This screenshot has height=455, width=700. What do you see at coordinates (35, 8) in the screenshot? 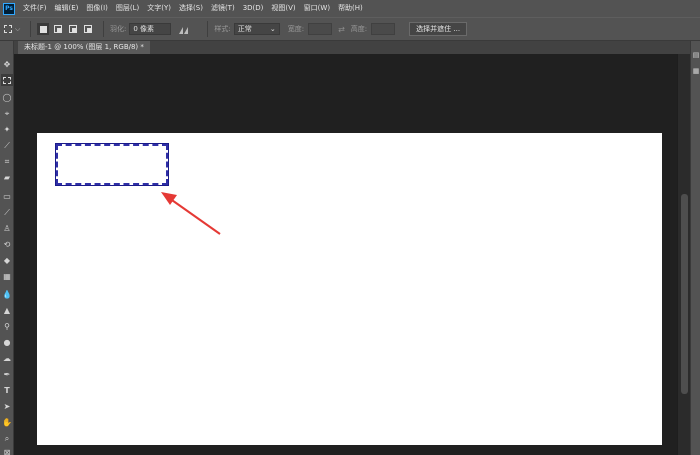
I see `menu-file: 文件(F)` at bounding box center [35, 8].